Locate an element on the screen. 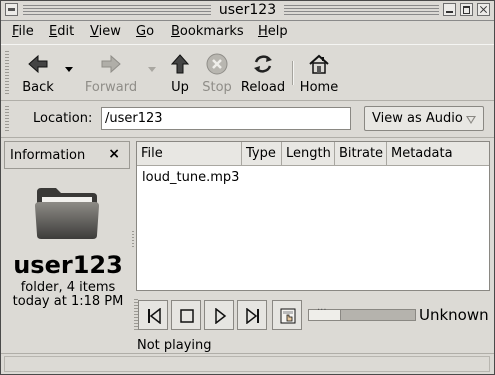  column-file: File is located at coordinates (189, 154).